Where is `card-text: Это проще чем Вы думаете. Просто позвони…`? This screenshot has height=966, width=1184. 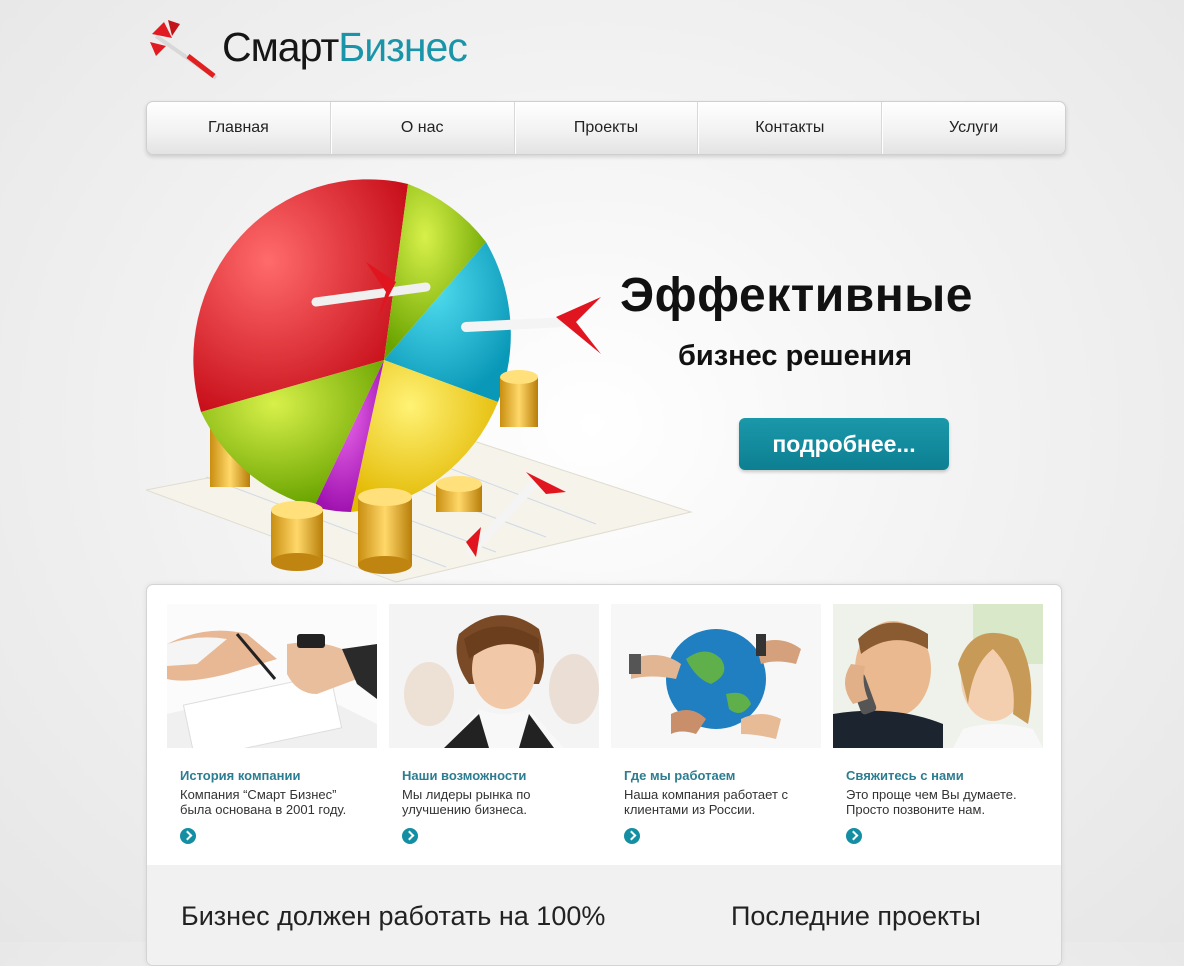
card-text: Это проще чем Вы думаете. Просто позвони… is located at coordinates (931, 802).